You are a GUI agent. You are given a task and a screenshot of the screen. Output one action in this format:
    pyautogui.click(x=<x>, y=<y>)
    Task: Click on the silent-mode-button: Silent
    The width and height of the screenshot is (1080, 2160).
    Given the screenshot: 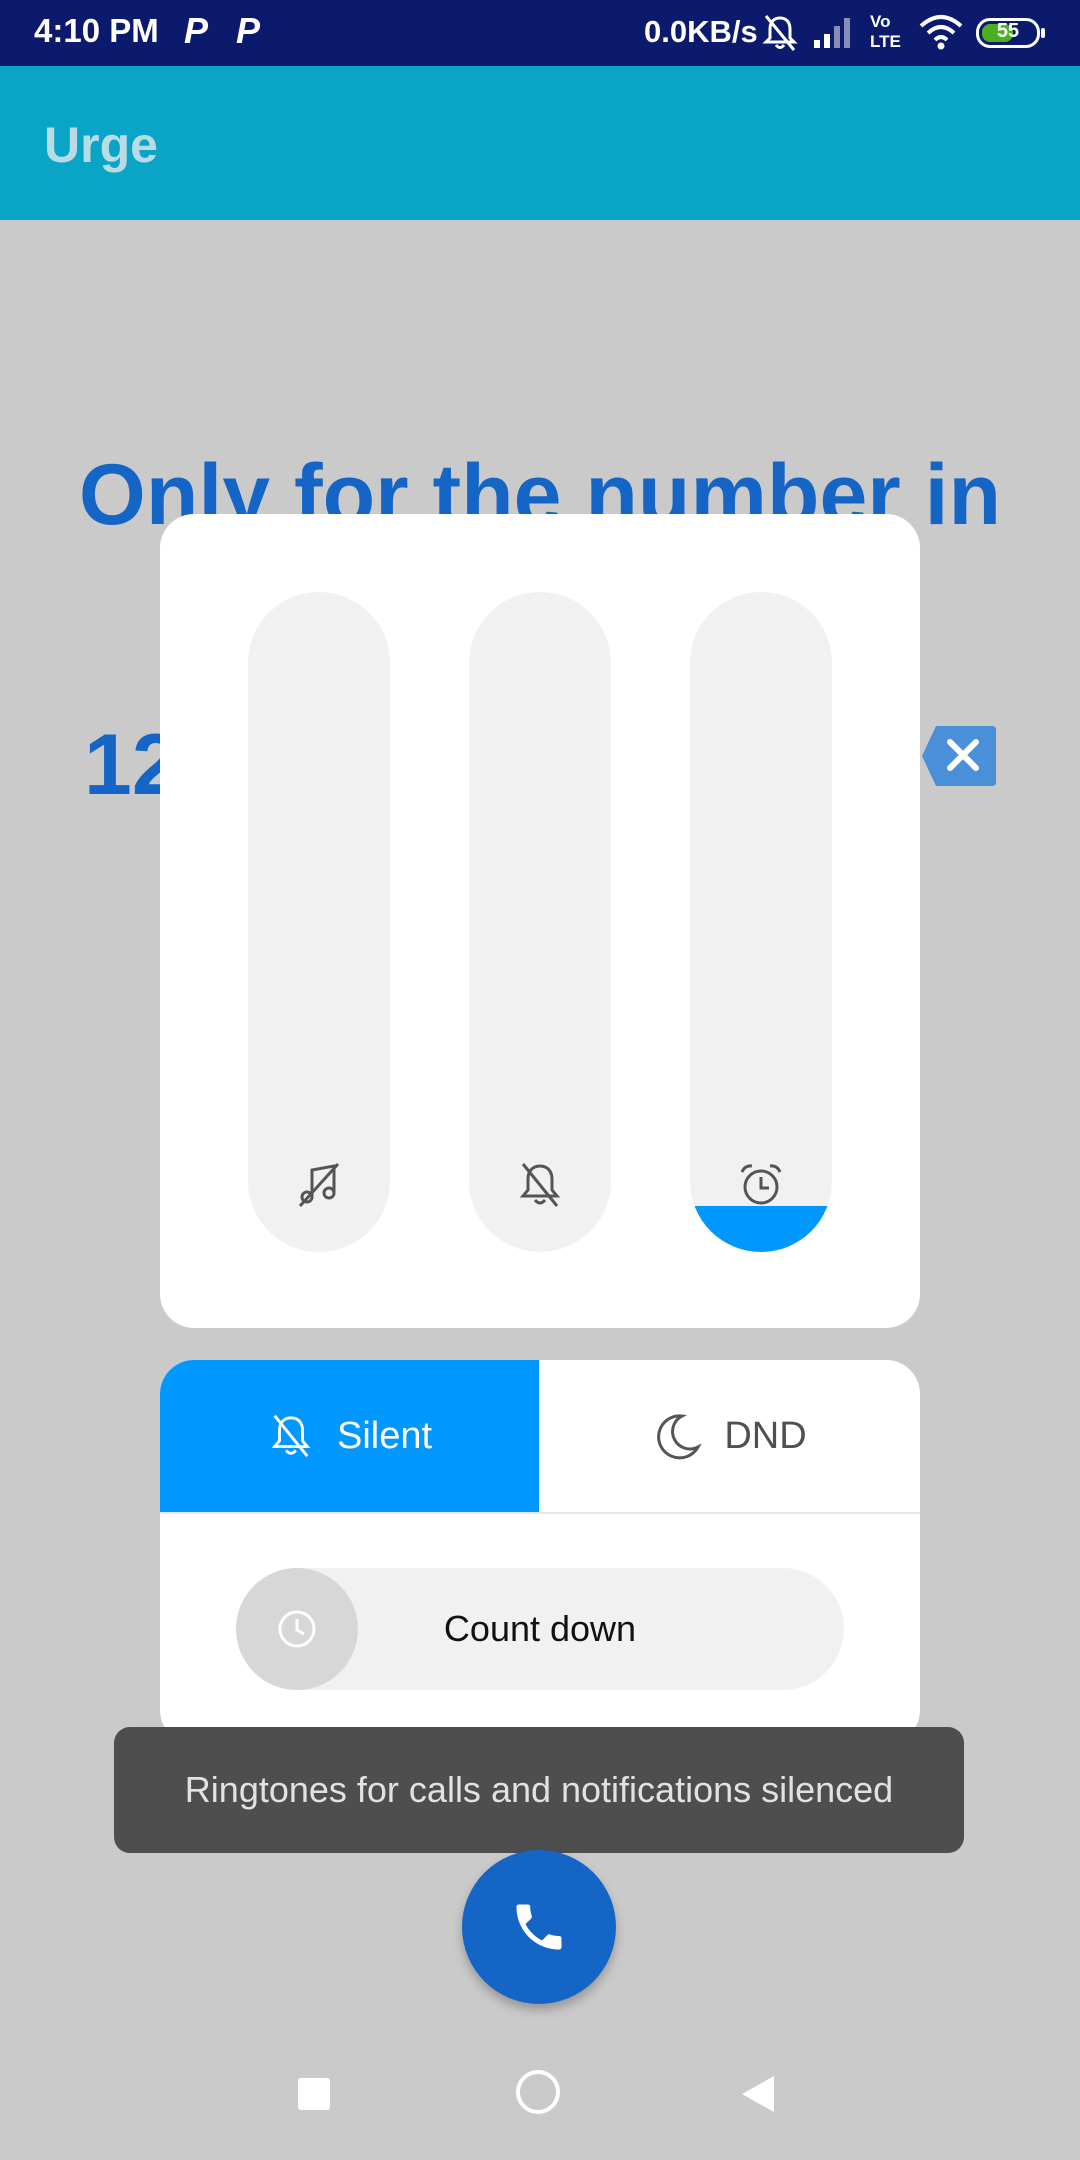 What is the action you would take?
    pyautogui.click(x=349, y=1436)
    